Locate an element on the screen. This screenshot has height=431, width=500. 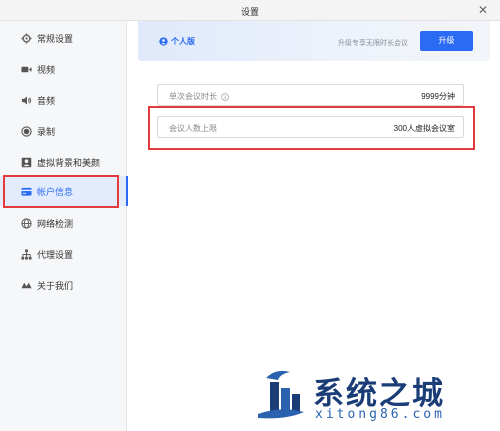
close-button: ✕ is located at coordinates (483, 10).